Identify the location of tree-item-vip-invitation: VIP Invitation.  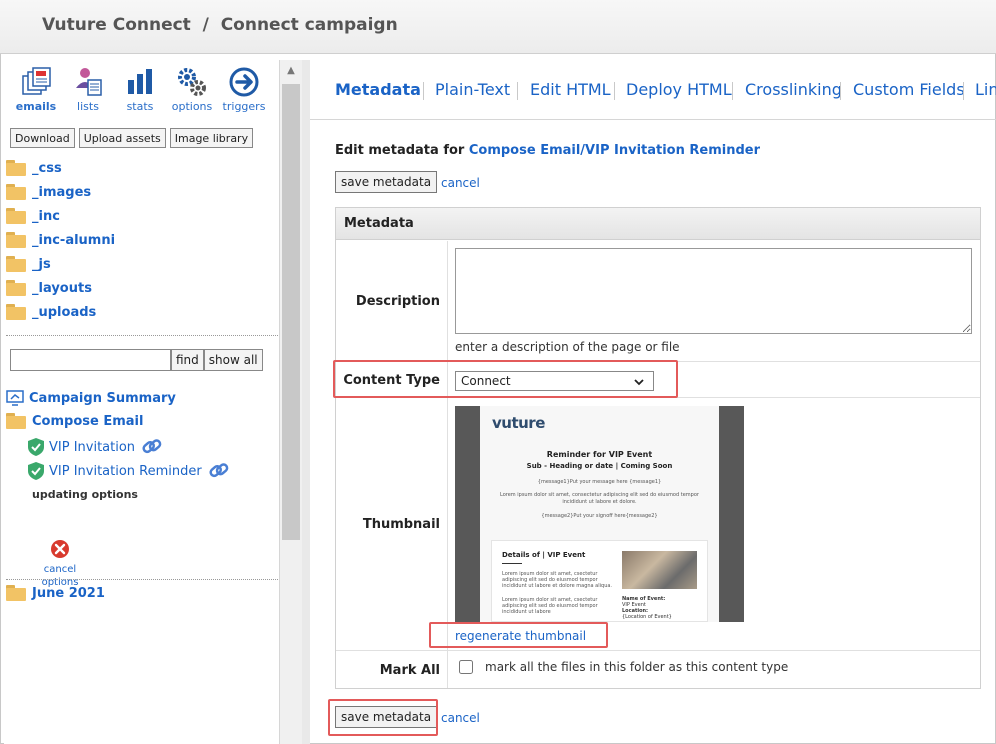
(94, 447).